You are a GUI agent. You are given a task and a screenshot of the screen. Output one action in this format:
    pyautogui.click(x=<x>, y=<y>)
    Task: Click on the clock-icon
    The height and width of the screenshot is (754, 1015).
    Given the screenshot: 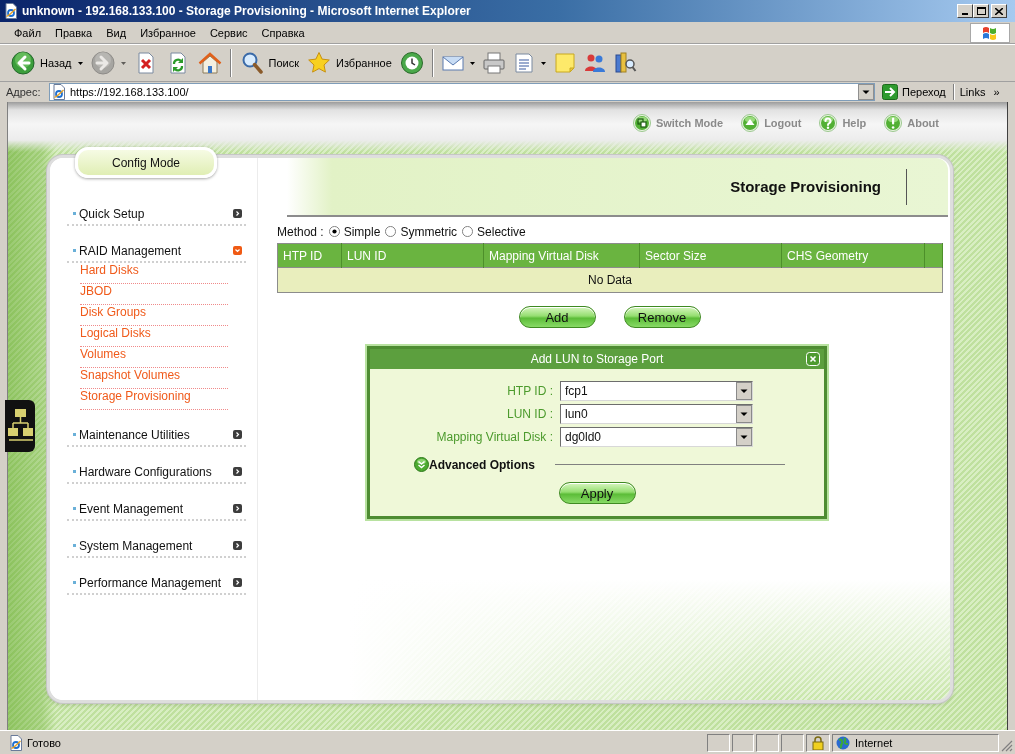 What is the action you would take?
    pyautogui.click(x=411, y=63)
    